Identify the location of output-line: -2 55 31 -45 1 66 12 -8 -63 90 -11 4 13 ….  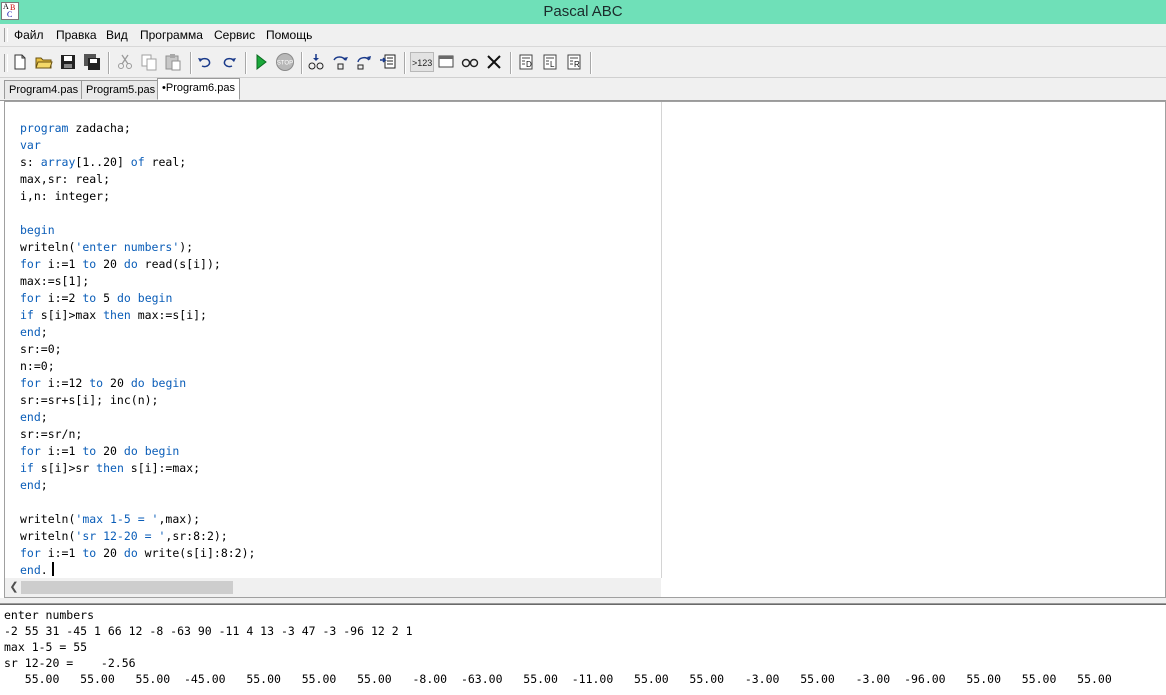
(208, 631).